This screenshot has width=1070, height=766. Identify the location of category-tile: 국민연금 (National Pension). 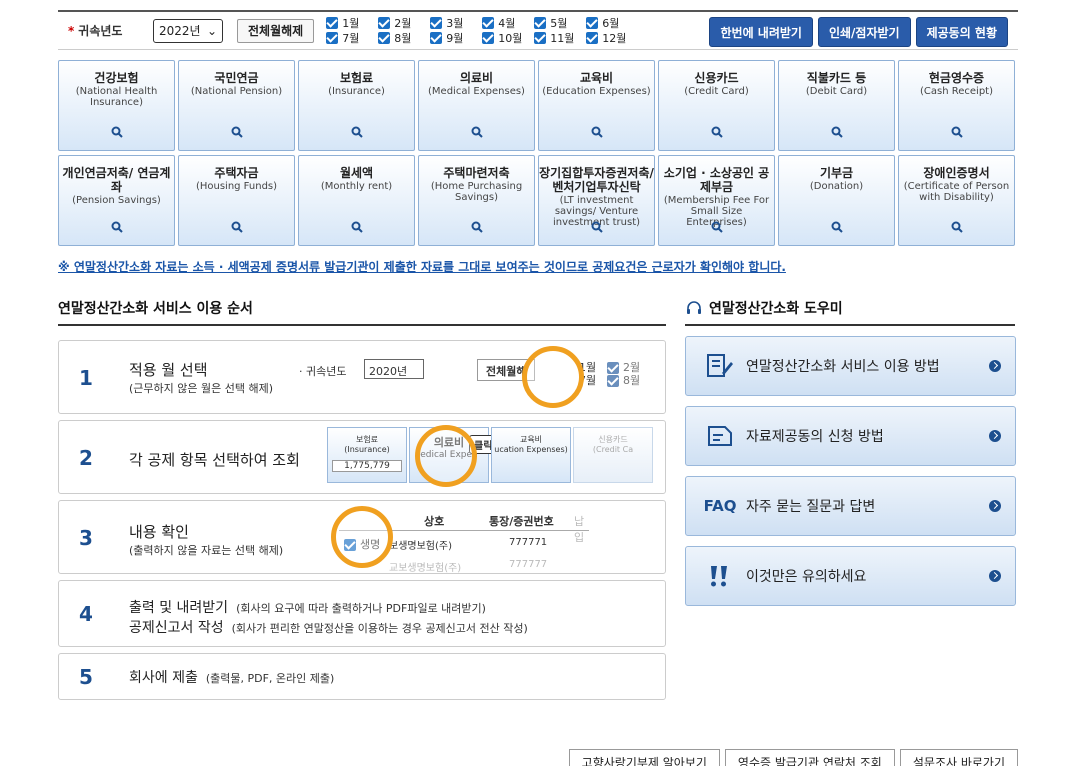
(236, 105).